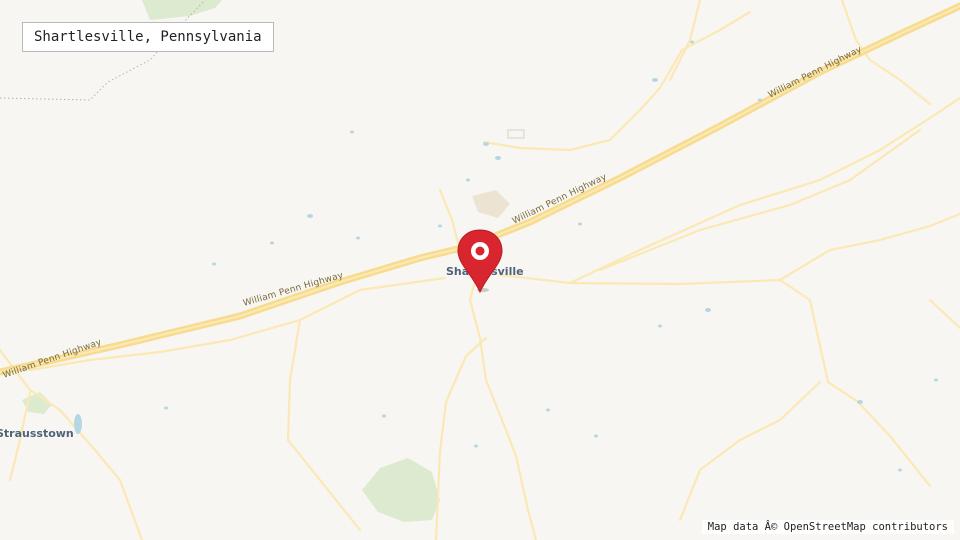  Describe the element at coordinates (481, 261) in the screenshot. I see `location-pin-icon` at that location.